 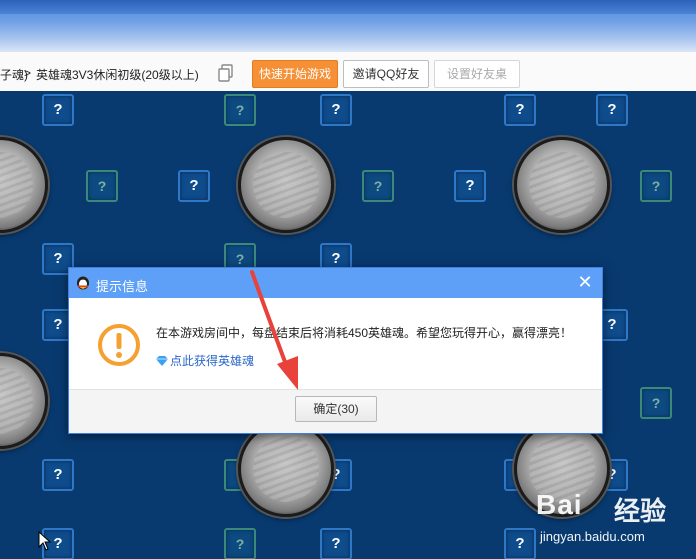 I want to click on get-hero-soul-link-text: 点此获得英雄魂, so click(x=212, y=361).